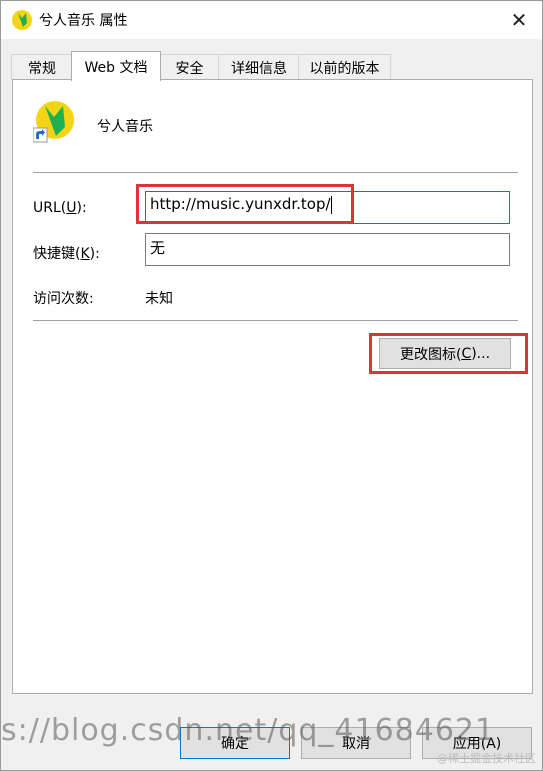 The image size is (543, 771). Describe the element at coordinates (344, 67) in the screenshot. I see `tab-previous-versions: 以前的版本` at that location.